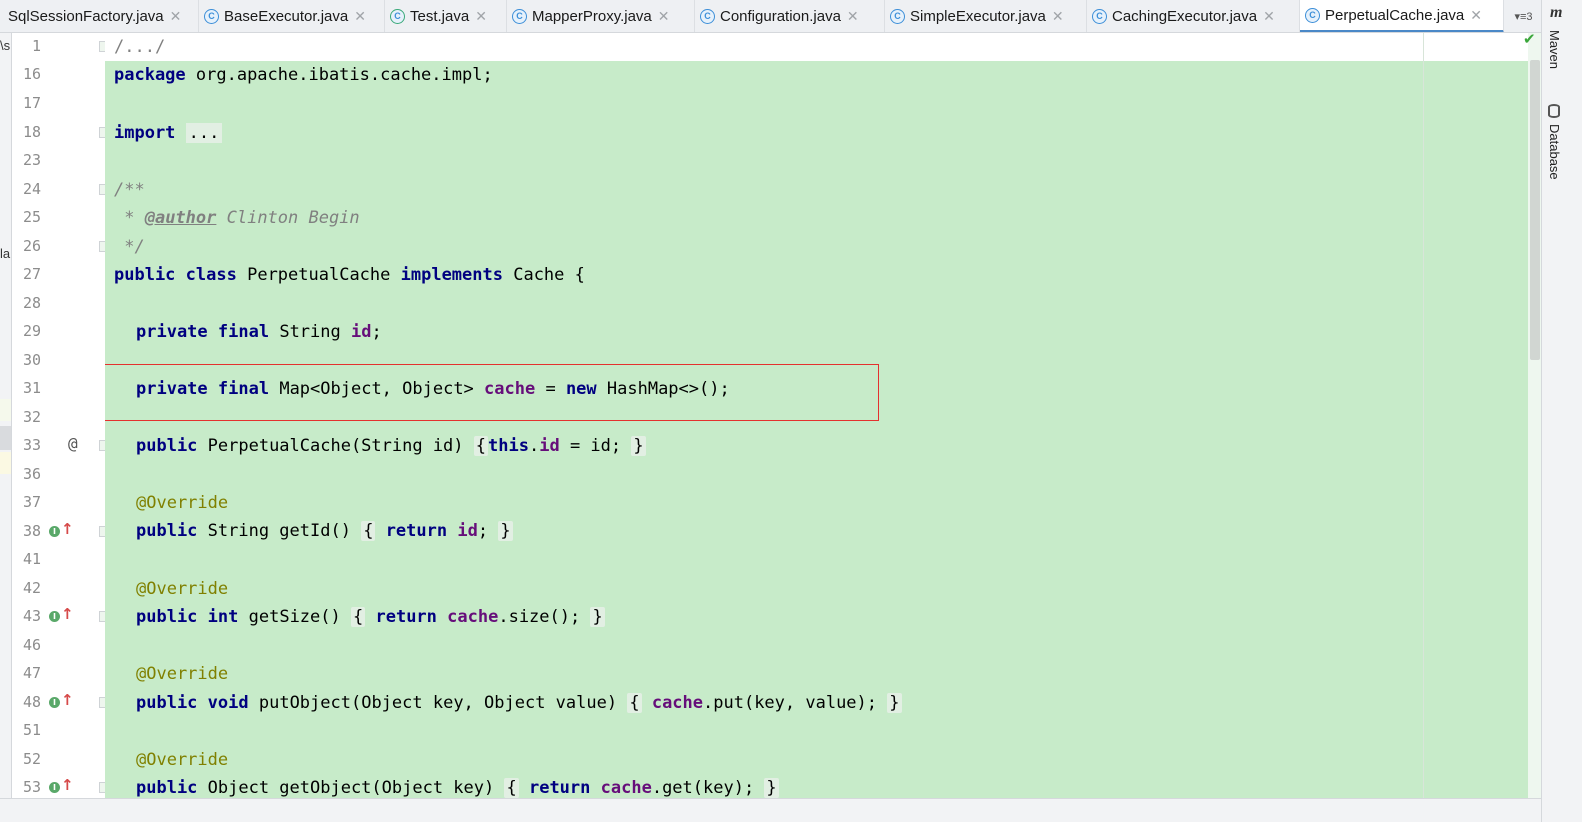 Image resolution: width=1582 pixels, height=822 pixels. What do you see at coordinates (324, 531) in the screenshot?
I see `code-line-38: public String getId() { return id; }` at bounding box center [324, 531].